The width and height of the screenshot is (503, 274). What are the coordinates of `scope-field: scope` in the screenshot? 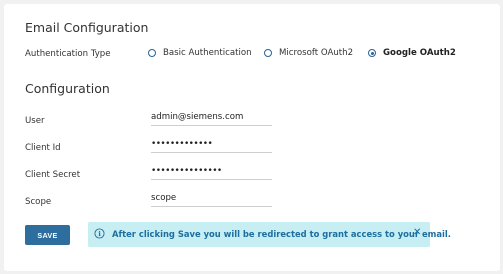 It's located at (211, 200).